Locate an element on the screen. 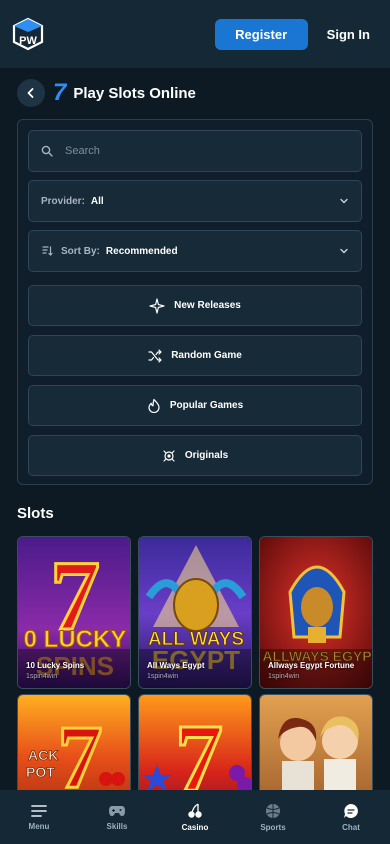 The height and width of the screenshot is (844, 390). popular-games-button: Popular Games is located at coordinates (195, 405).